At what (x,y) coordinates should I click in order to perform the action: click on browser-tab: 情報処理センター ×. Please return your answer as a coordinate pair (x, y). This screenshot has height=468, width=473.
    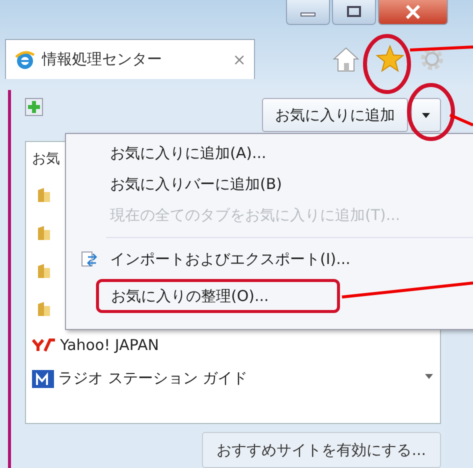
    Looking at the image, I should click on (130, 59).